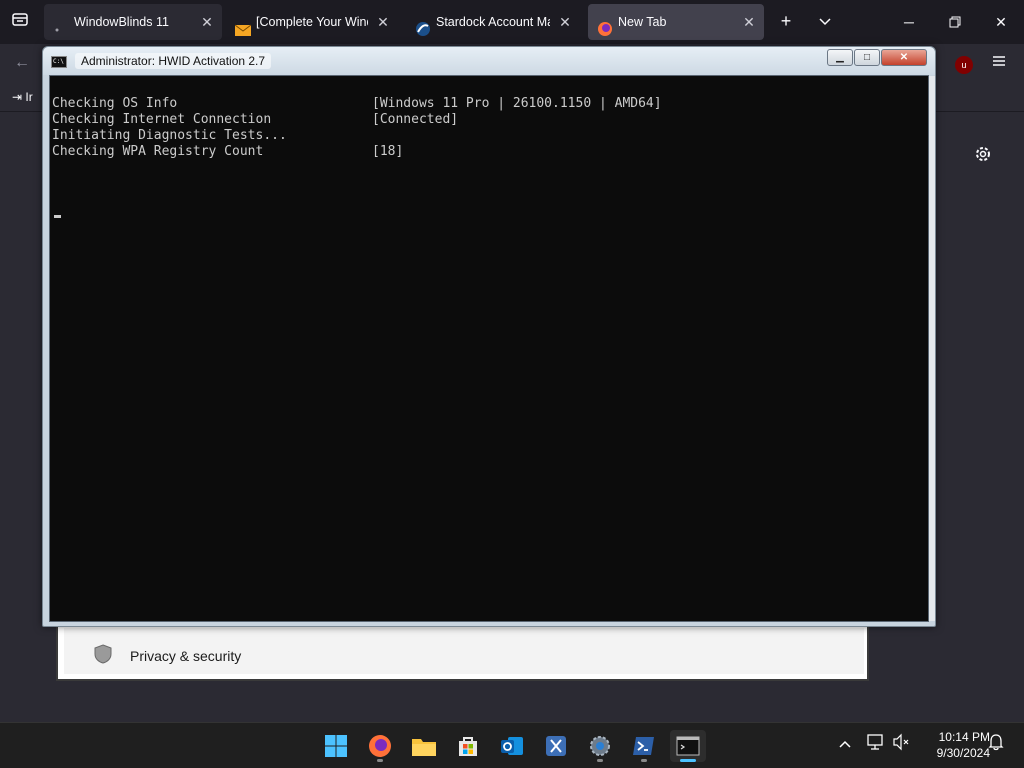 Image resolution: width=1024 pixels, height=768 pixels. I want to click on hamburger-menu-icon, so click(999, 63).